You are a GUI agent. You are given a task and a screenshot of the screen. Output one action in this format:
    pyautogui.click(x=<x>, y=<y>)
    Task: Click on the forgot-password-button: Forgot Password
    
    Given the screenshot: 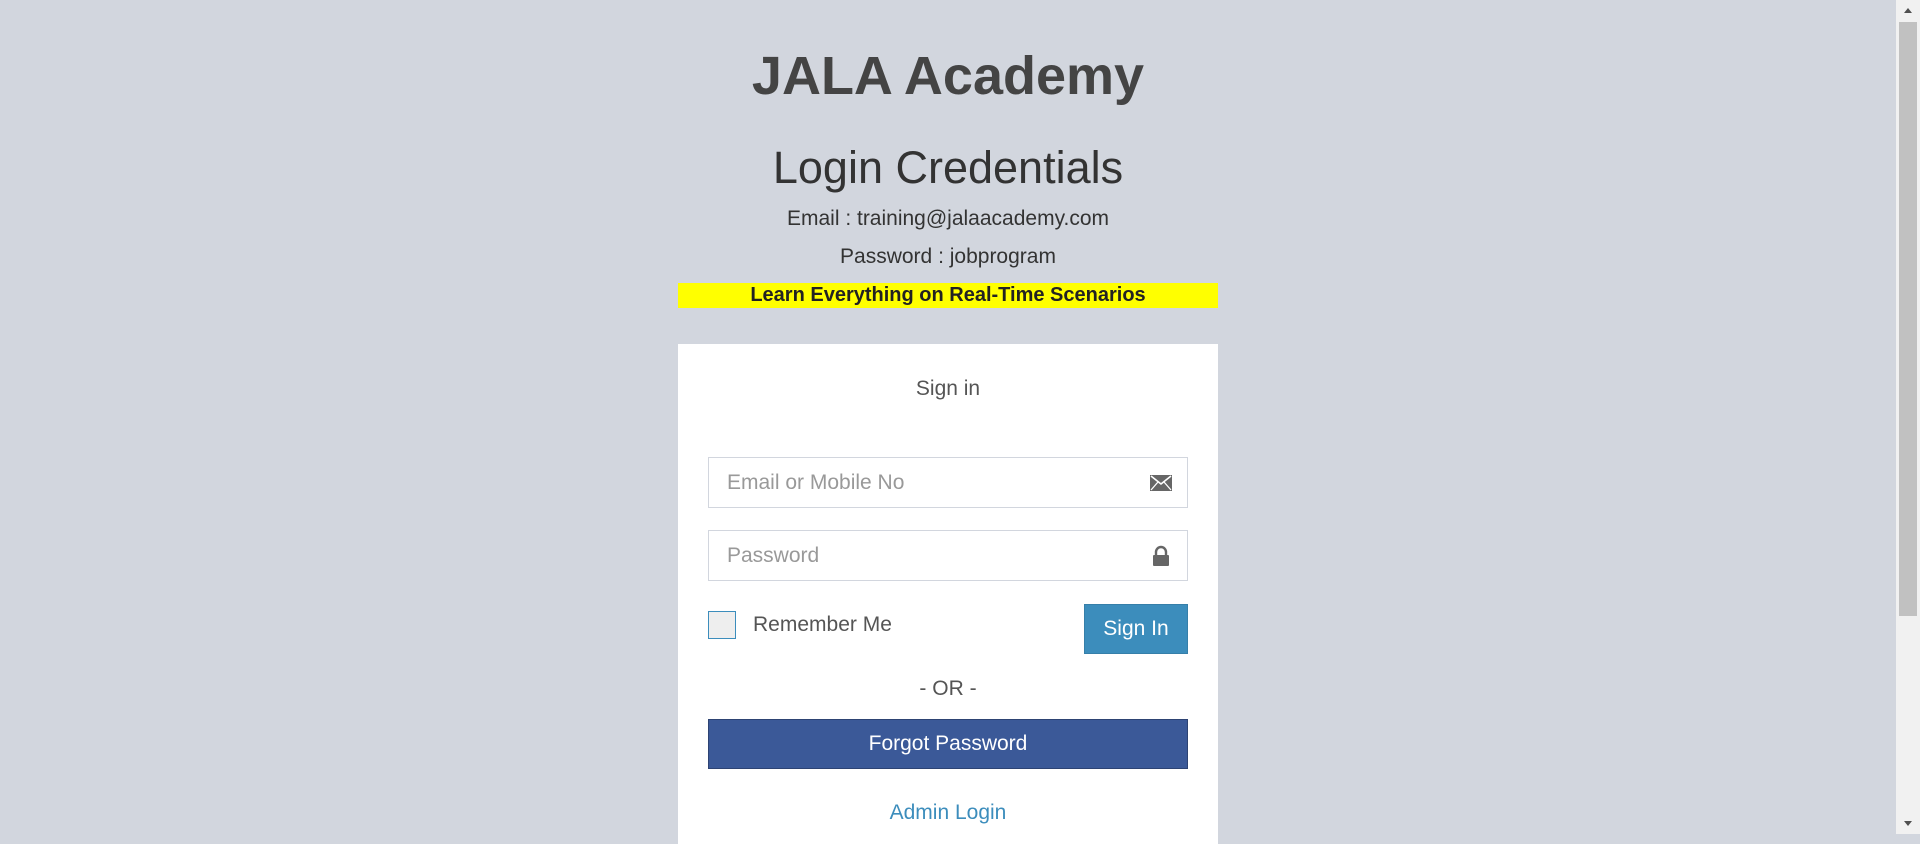 What is the action you would take?
    pyautogui.click(x=948, y=744)
    